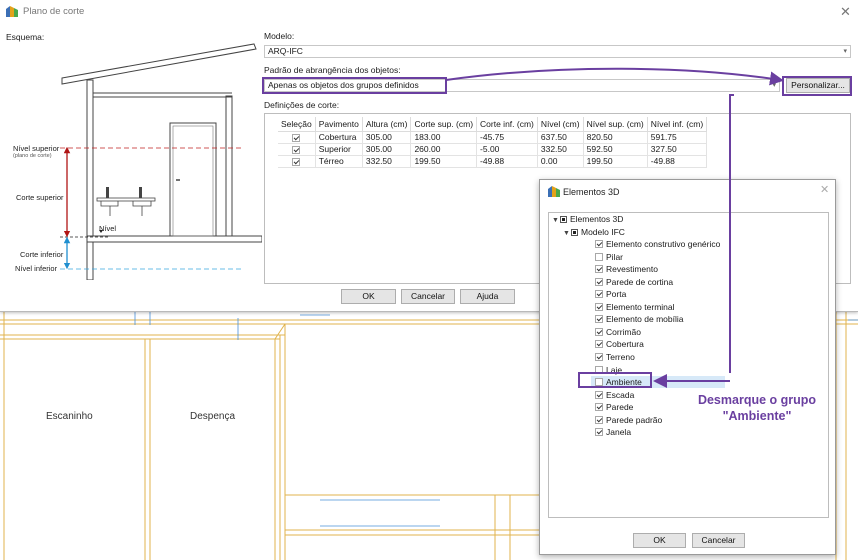 This screenshot has height=560, width=858. What do you see at coordinates (444, 124) in the screenshot?
I see `column-header-corte-sup: Corte sup. (cm)` at bounding box center [444, 124].